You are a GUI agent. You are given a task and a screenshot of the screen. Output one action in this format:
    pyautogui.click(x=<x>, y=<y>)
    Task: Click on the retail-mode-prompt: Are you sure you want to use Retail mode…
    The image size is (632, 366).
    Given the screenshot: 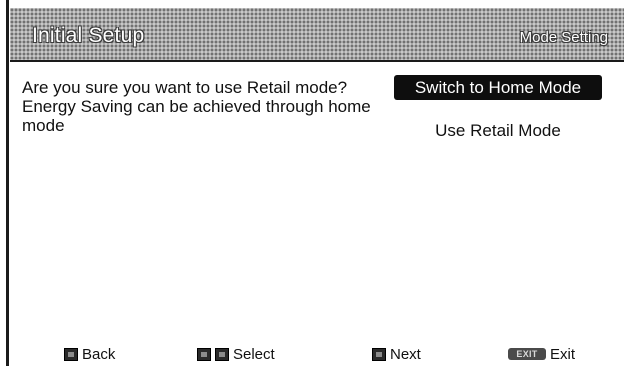 What is the action you would take?
    pyautogui.click(x=196, y=106)
    